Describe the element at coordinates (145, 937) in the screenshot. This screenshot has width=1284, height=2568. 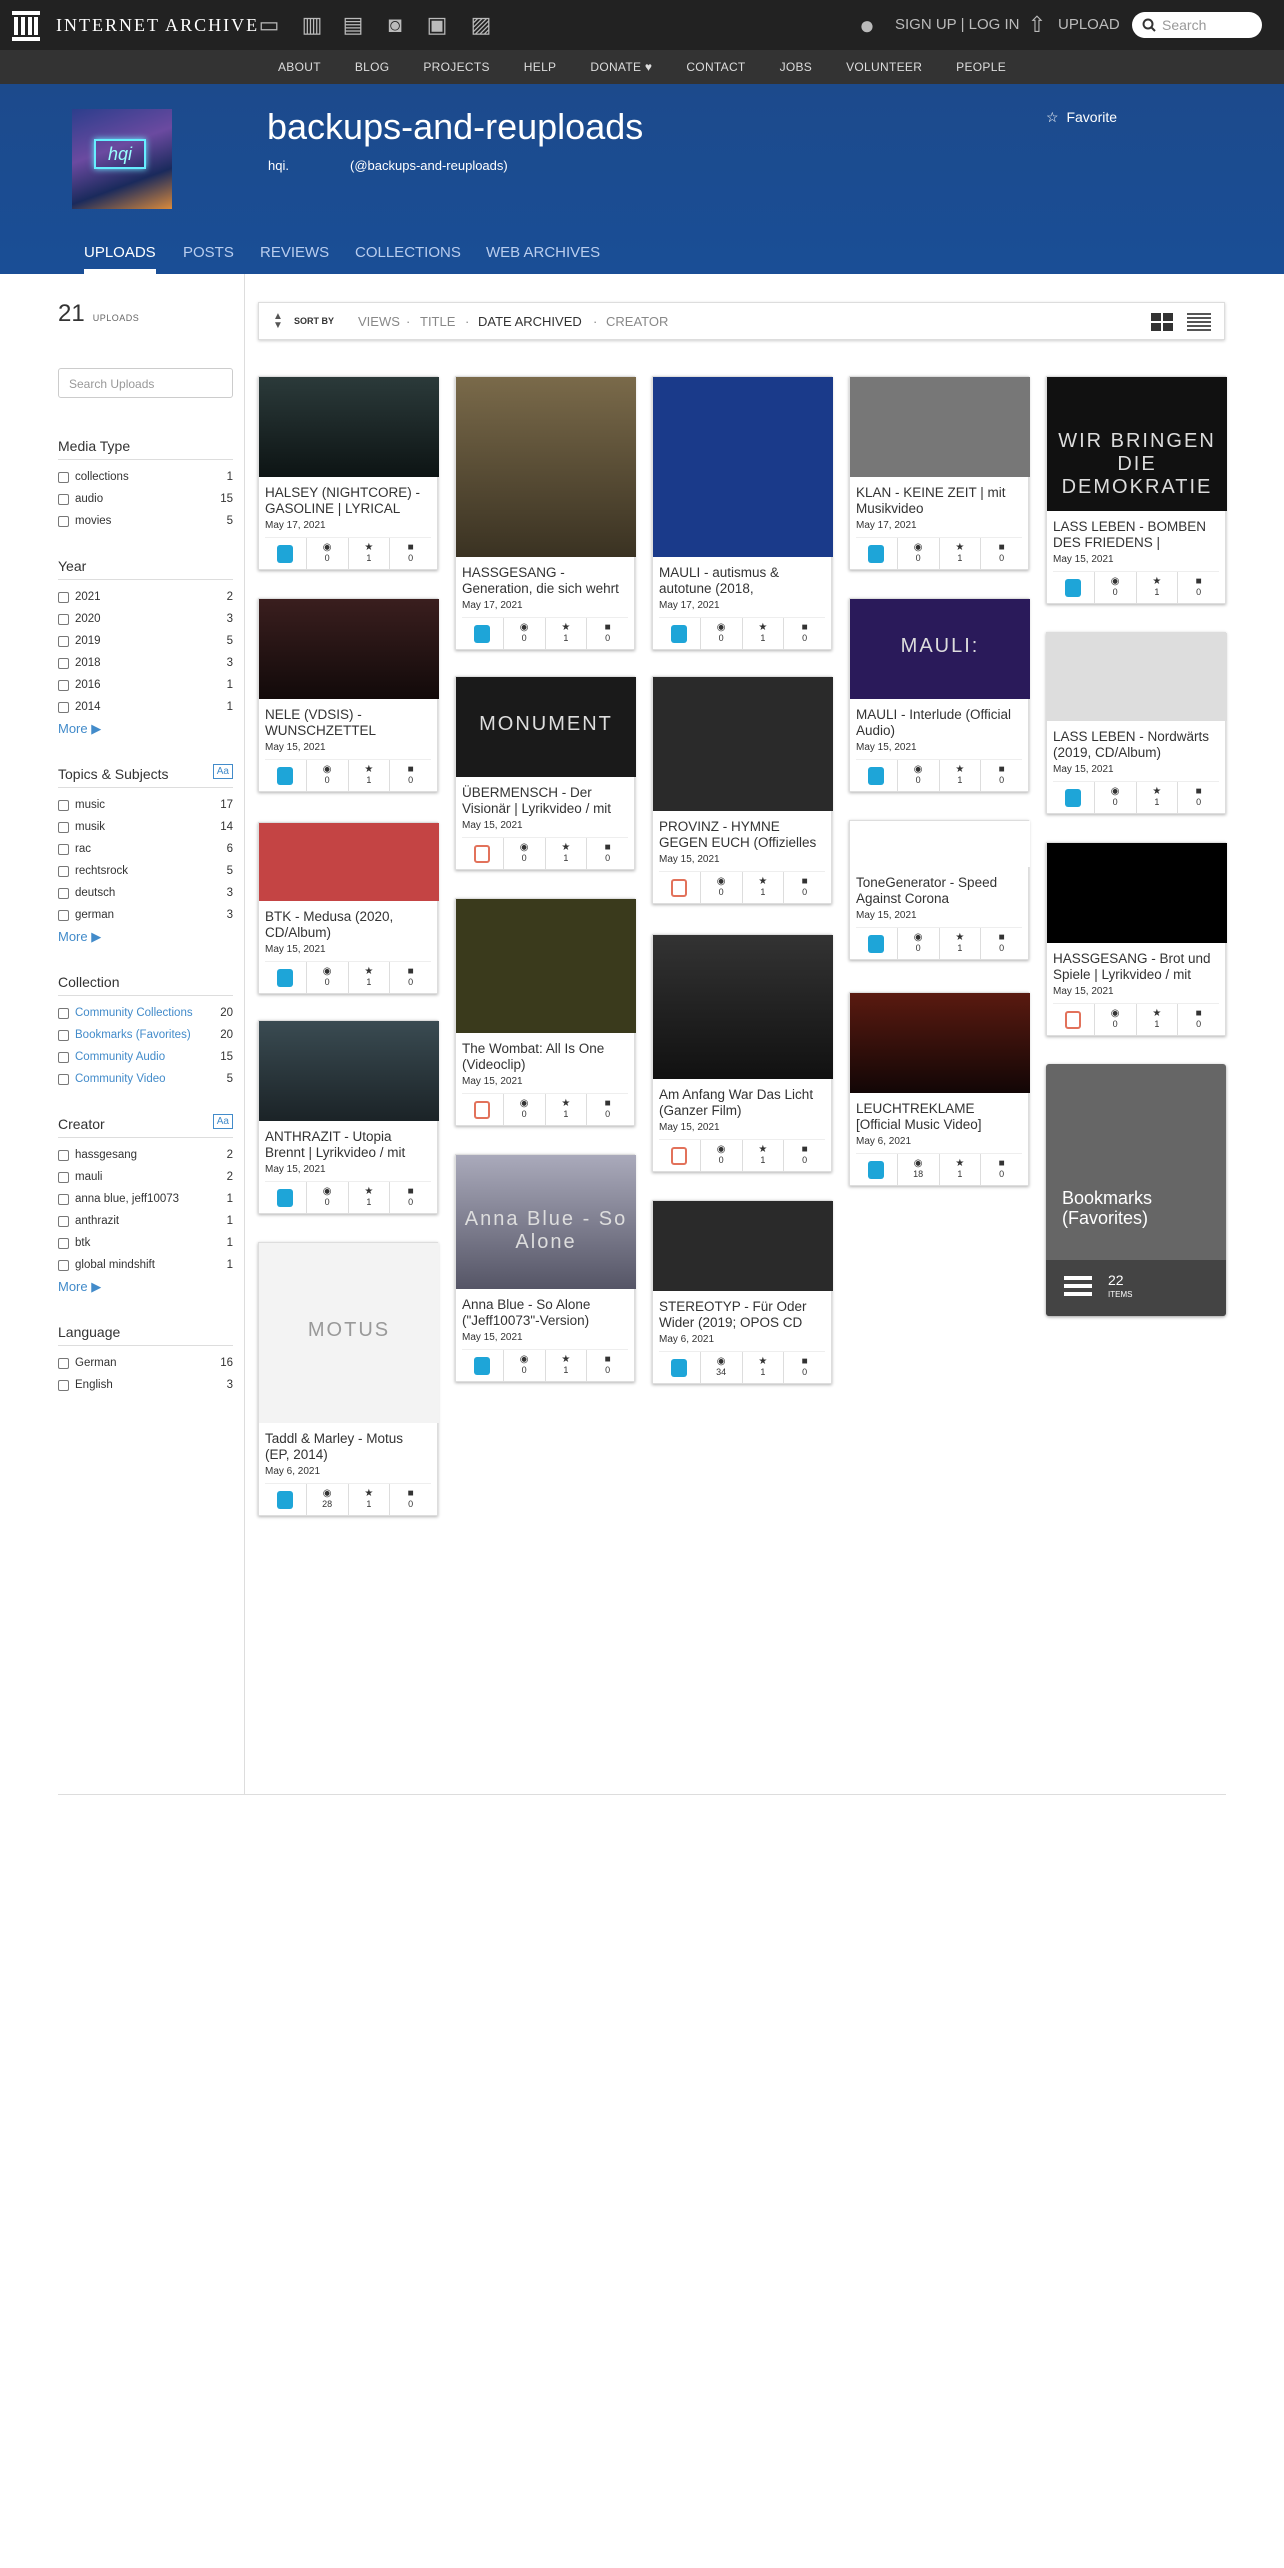
I see `facet-more-link: More ▶` at that location.